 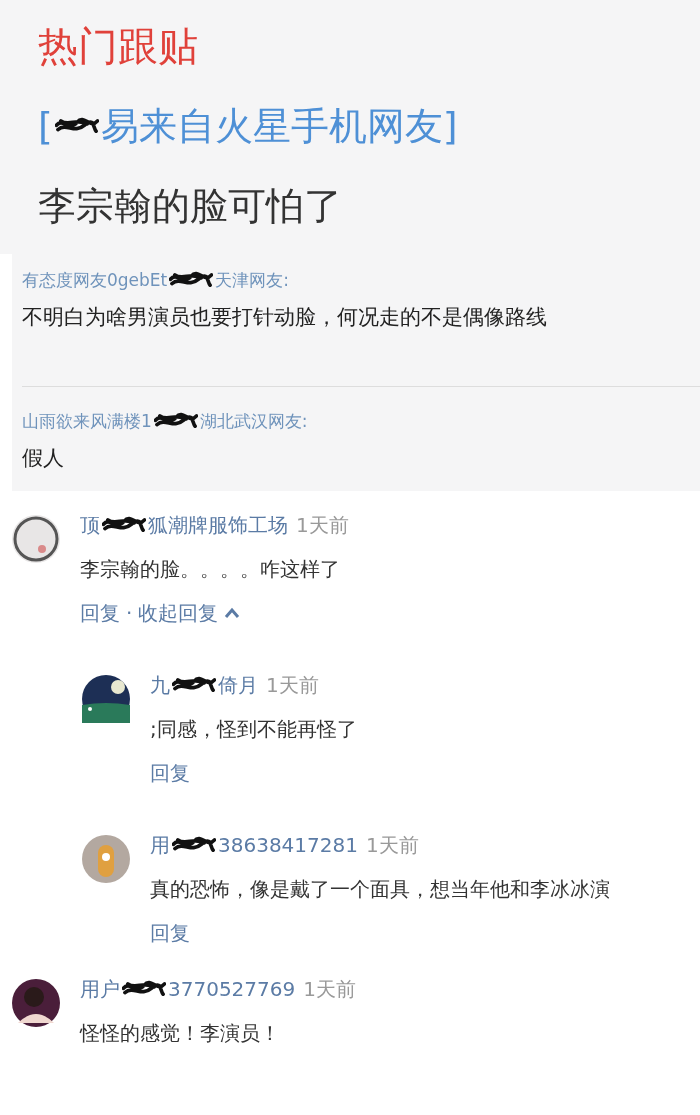 What do you see at coordinates (253, 729) in the screenshot?
I see `comment-text: ;同感，怪到不能再怪了` at bounding box center [253, 729].